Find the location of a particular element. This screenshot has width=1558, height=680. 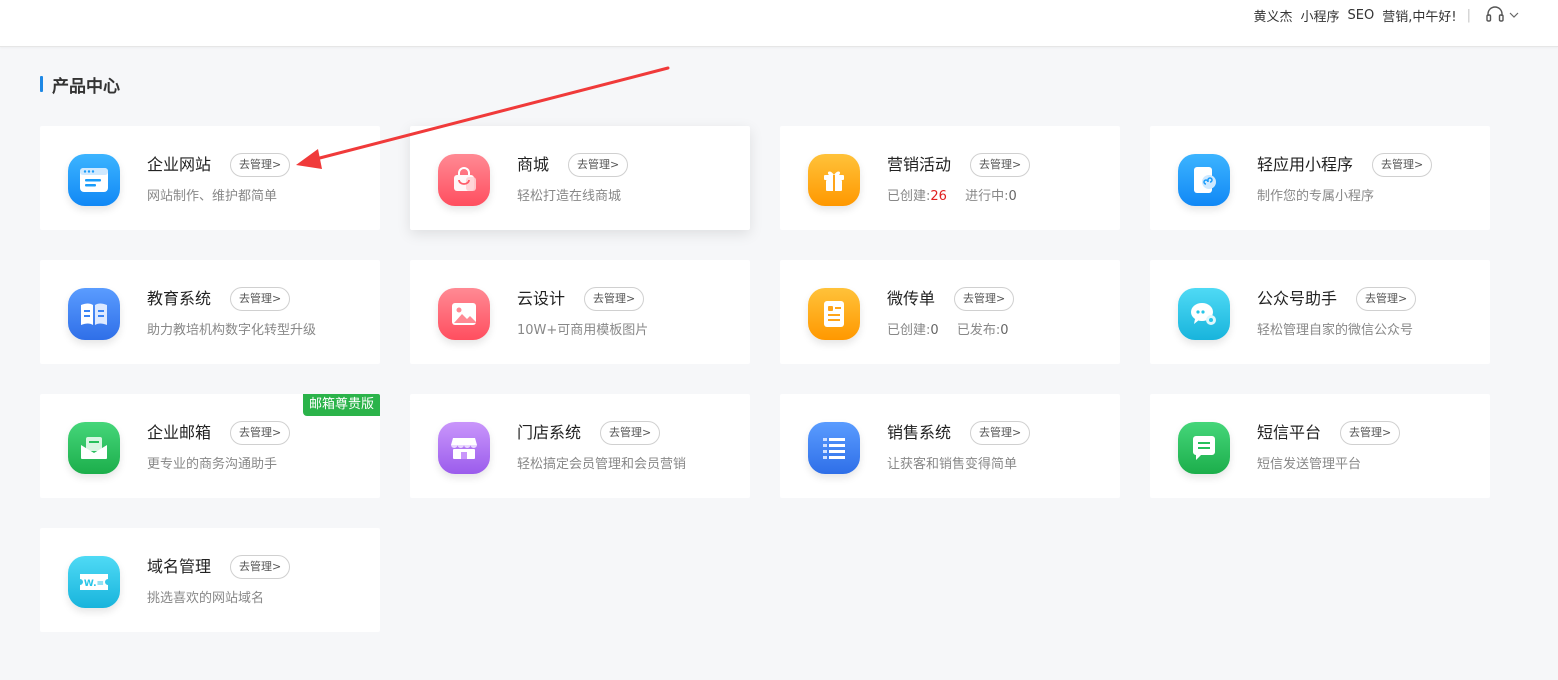

store-icon is located at coordinates (464, 448).